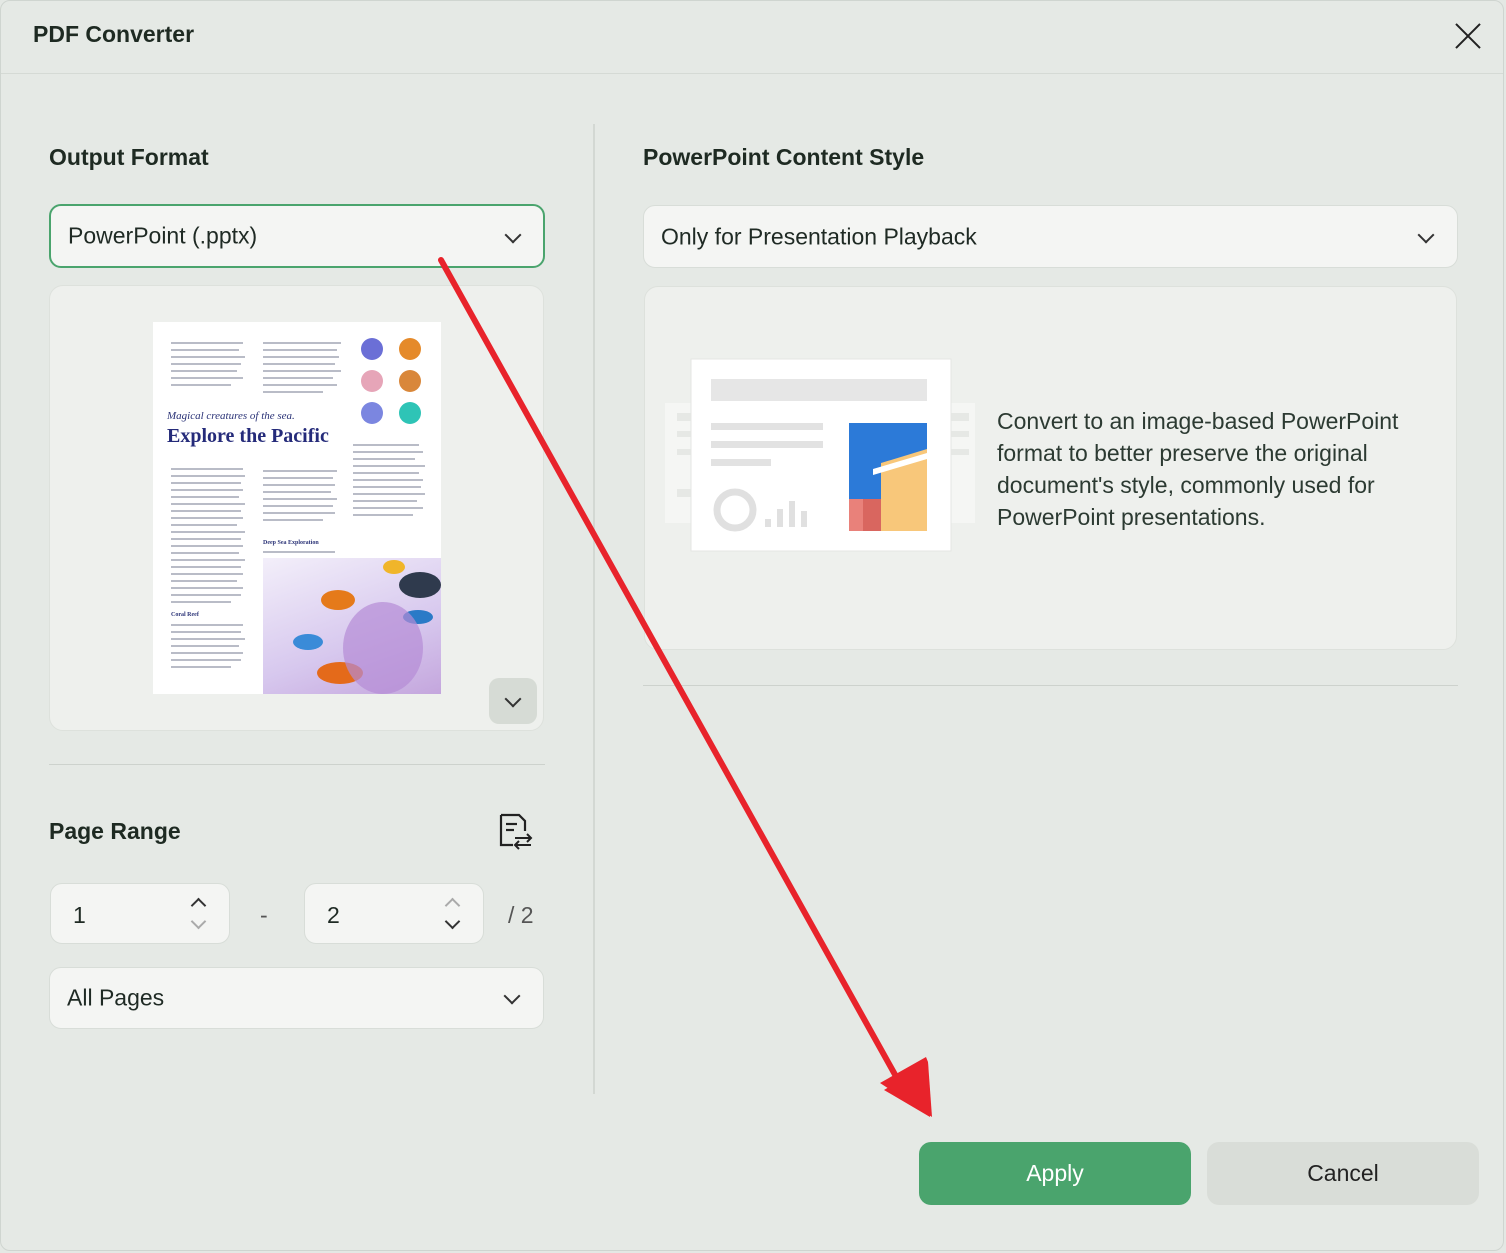 This screenshot has height=1253, width=1506. What do you see at coordinates (784, 157) in the screenshot?
I see `content-style-heading: PowerPoint Content Style` at bounding box center [784, 157].